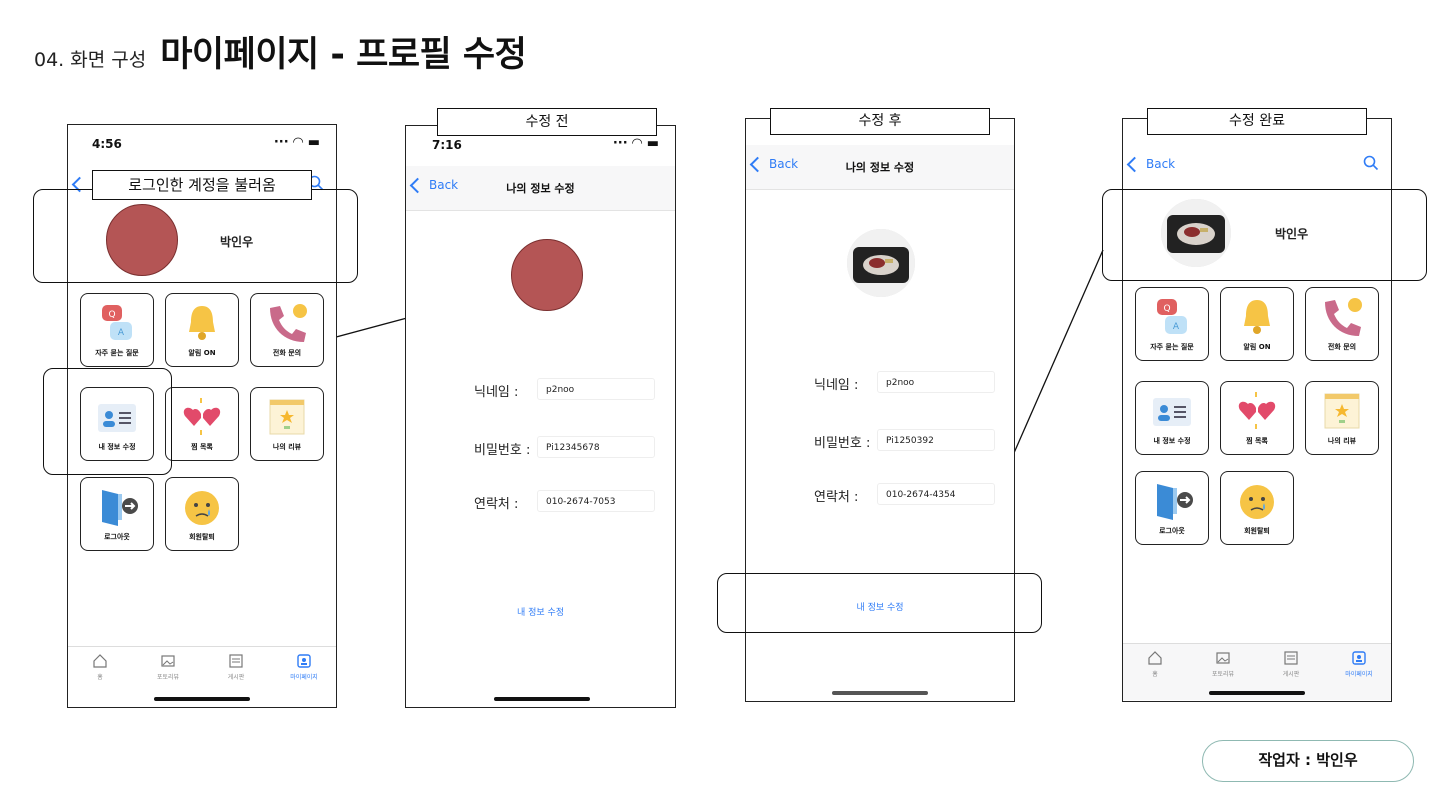  What do you see at coordinates (1257, 121) in the screenshot?
I see `caption-complete: 수정 완료` at bounding box center [1257, 121].